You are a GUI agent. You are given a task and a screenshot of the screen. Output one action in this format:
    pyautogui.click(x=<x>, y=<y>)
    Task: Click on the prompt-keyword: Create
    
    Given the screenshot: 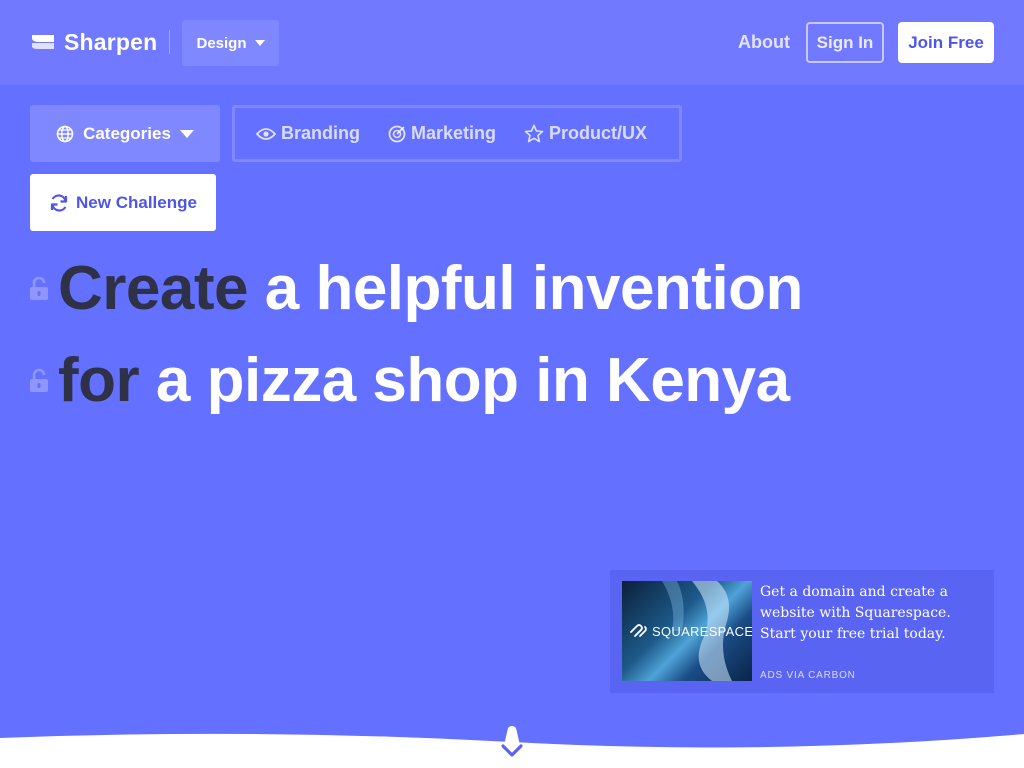 What is the action you would take?
    pyautogui.click(x=153, y=288)
    